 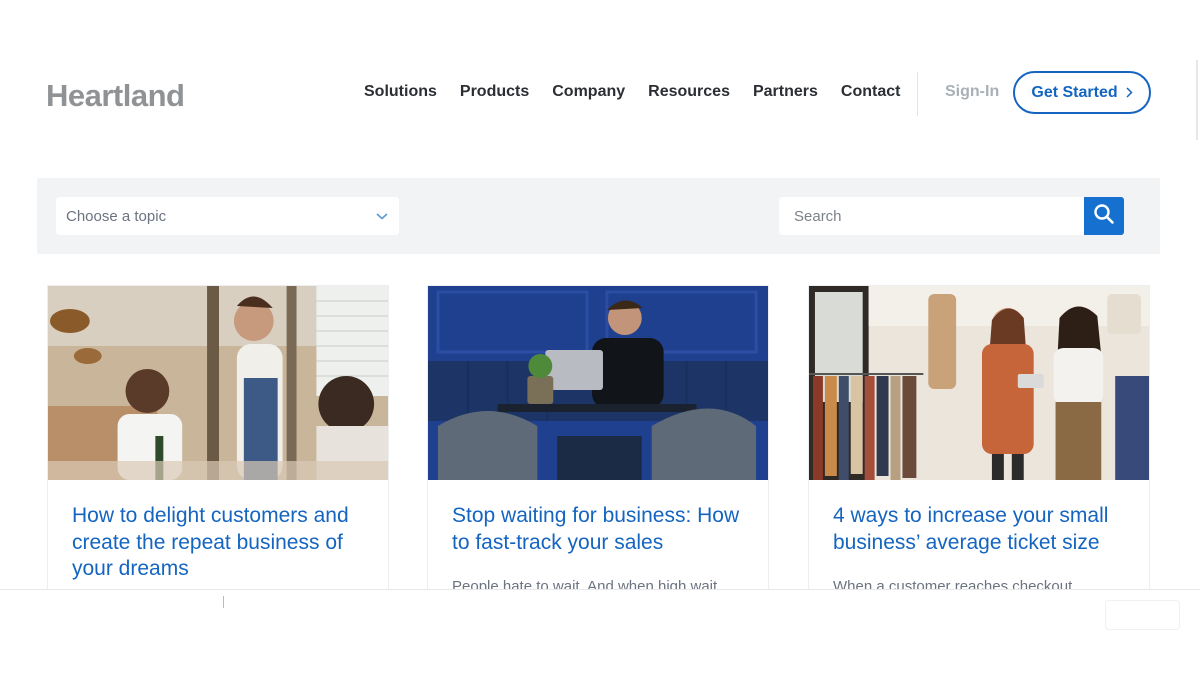 What do you see at coordinates (1074, 92) in the screenshot?
I see `get-started-label: Get Started` at bounding box center [1074, 92].